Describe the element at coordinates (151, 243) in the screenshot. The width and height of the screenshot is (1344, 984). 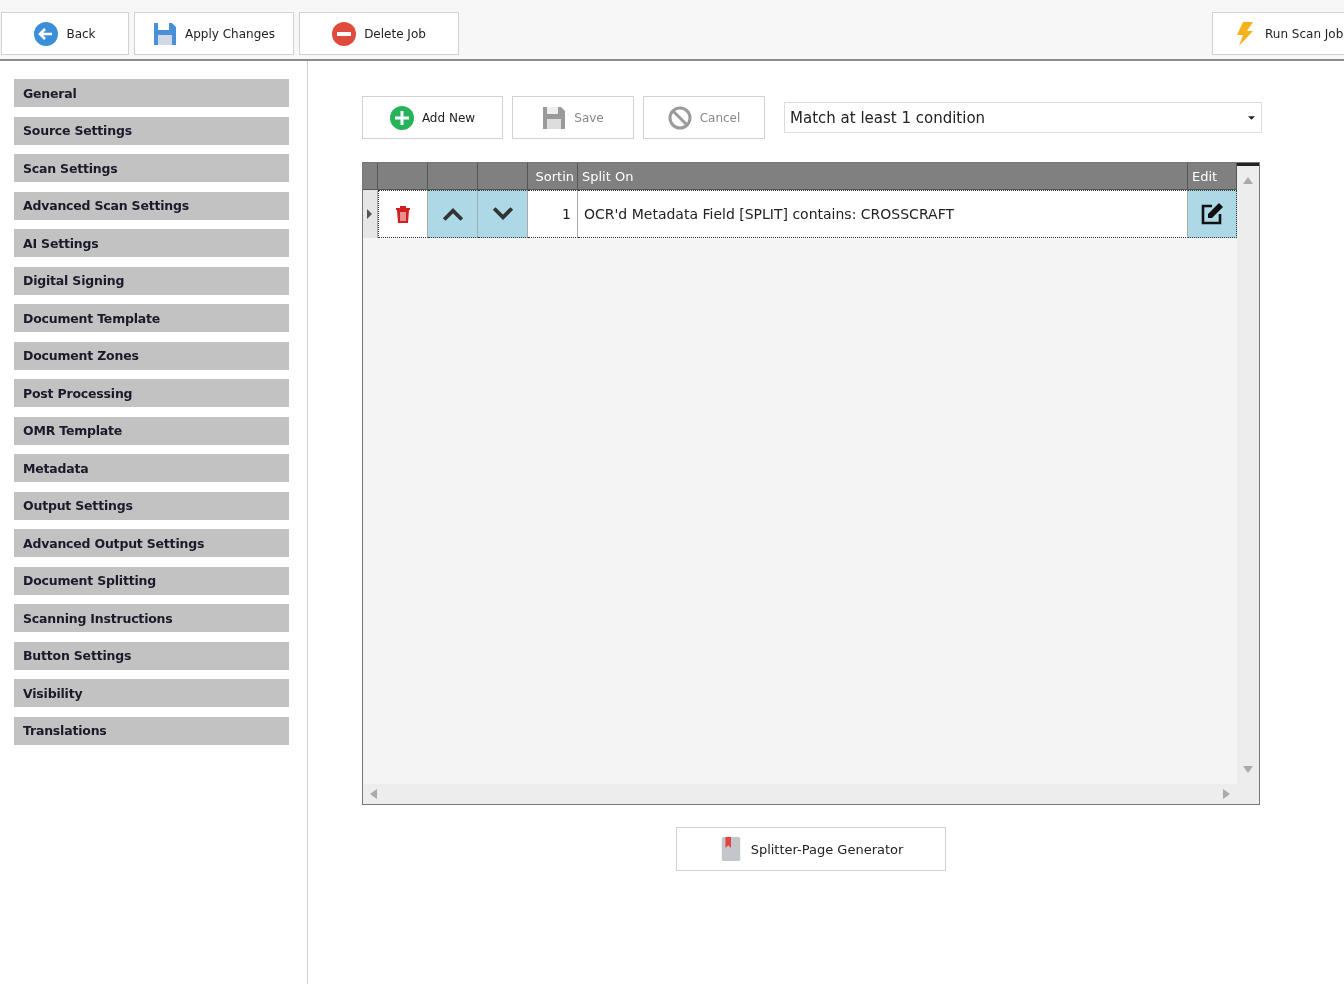
I see `sidebar-item: AI Settings` at that location.